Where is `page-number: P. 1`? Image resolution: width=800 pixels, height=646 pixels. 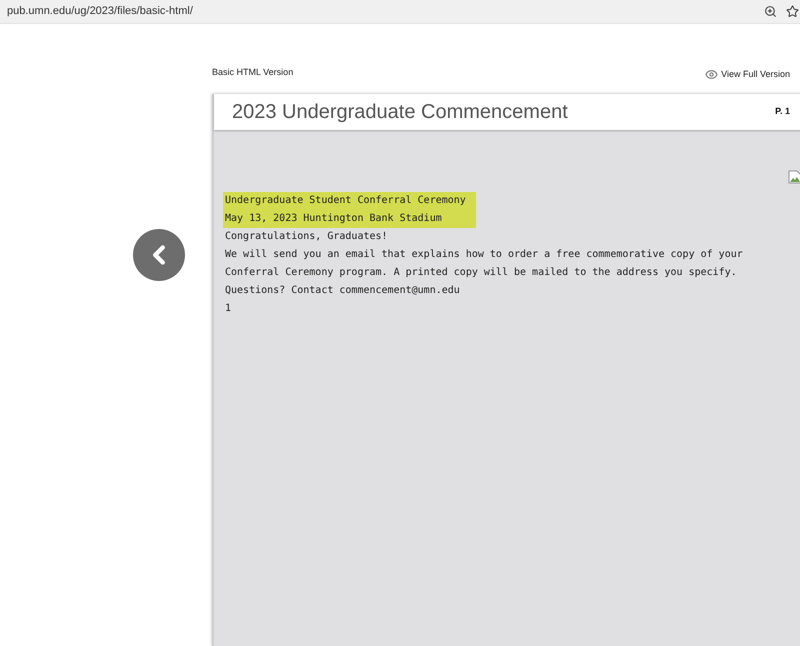 page-number: P. 1 is located at coordinates (782, 111).